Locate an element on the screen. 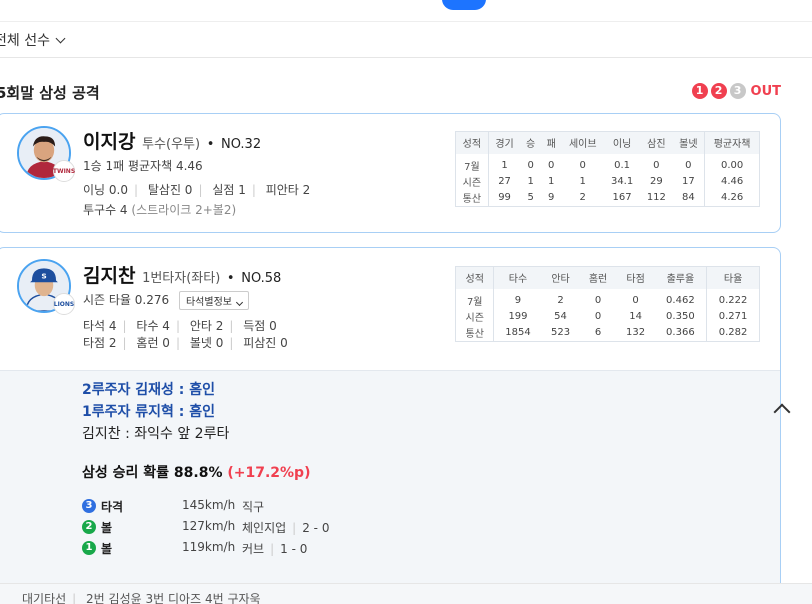 This screenshot has height=604, width=812. pitch-count: 투구수 4 is located at coordinates (105, 210).